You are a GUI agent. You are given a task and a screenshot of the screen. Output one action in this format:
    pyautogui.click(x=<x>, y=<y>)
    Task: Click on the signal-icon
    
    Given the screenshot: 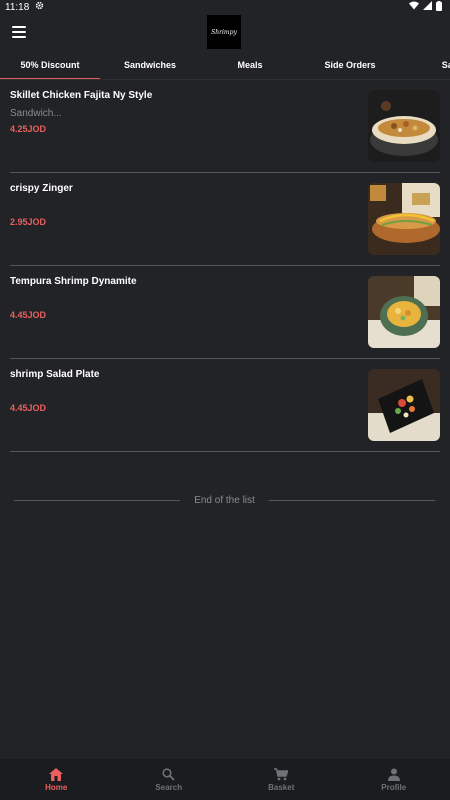 What is the action you would take?
    pyautogui.click(x=427, y=7)
    